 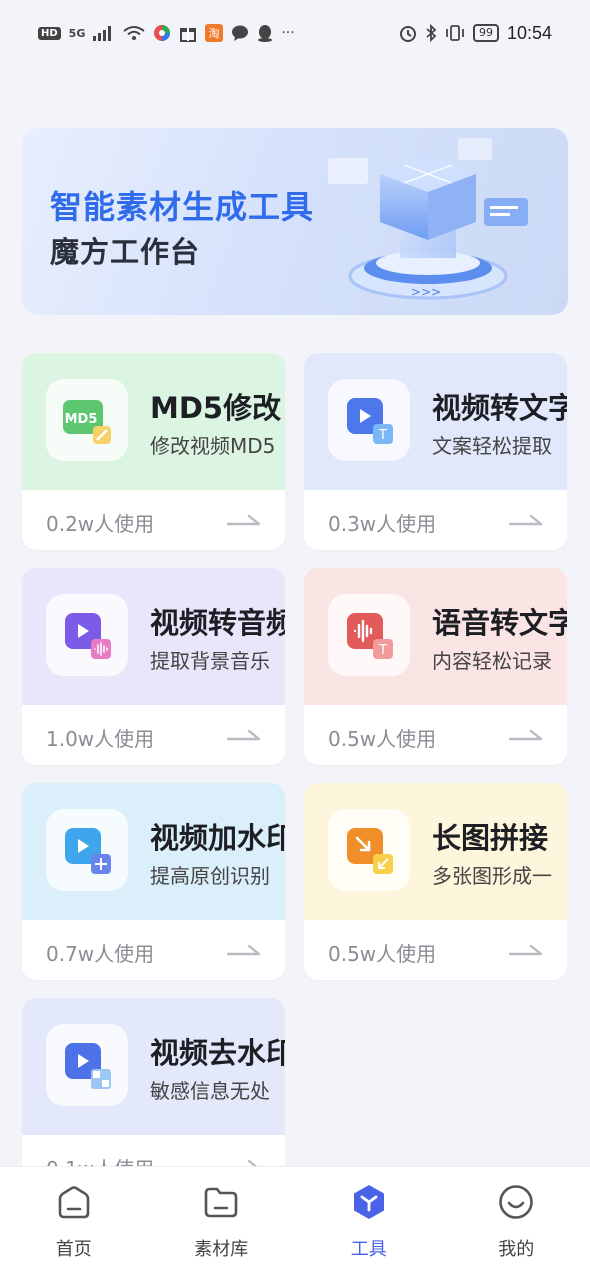 I want to click on svg-text: MD5, so click(x=81, y=419).